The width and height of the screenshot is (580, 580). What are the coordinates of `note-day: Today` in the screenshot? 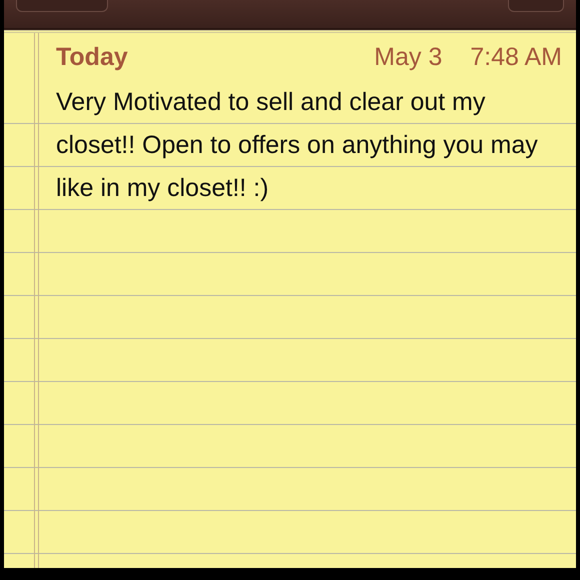 It's located at (92, 57).